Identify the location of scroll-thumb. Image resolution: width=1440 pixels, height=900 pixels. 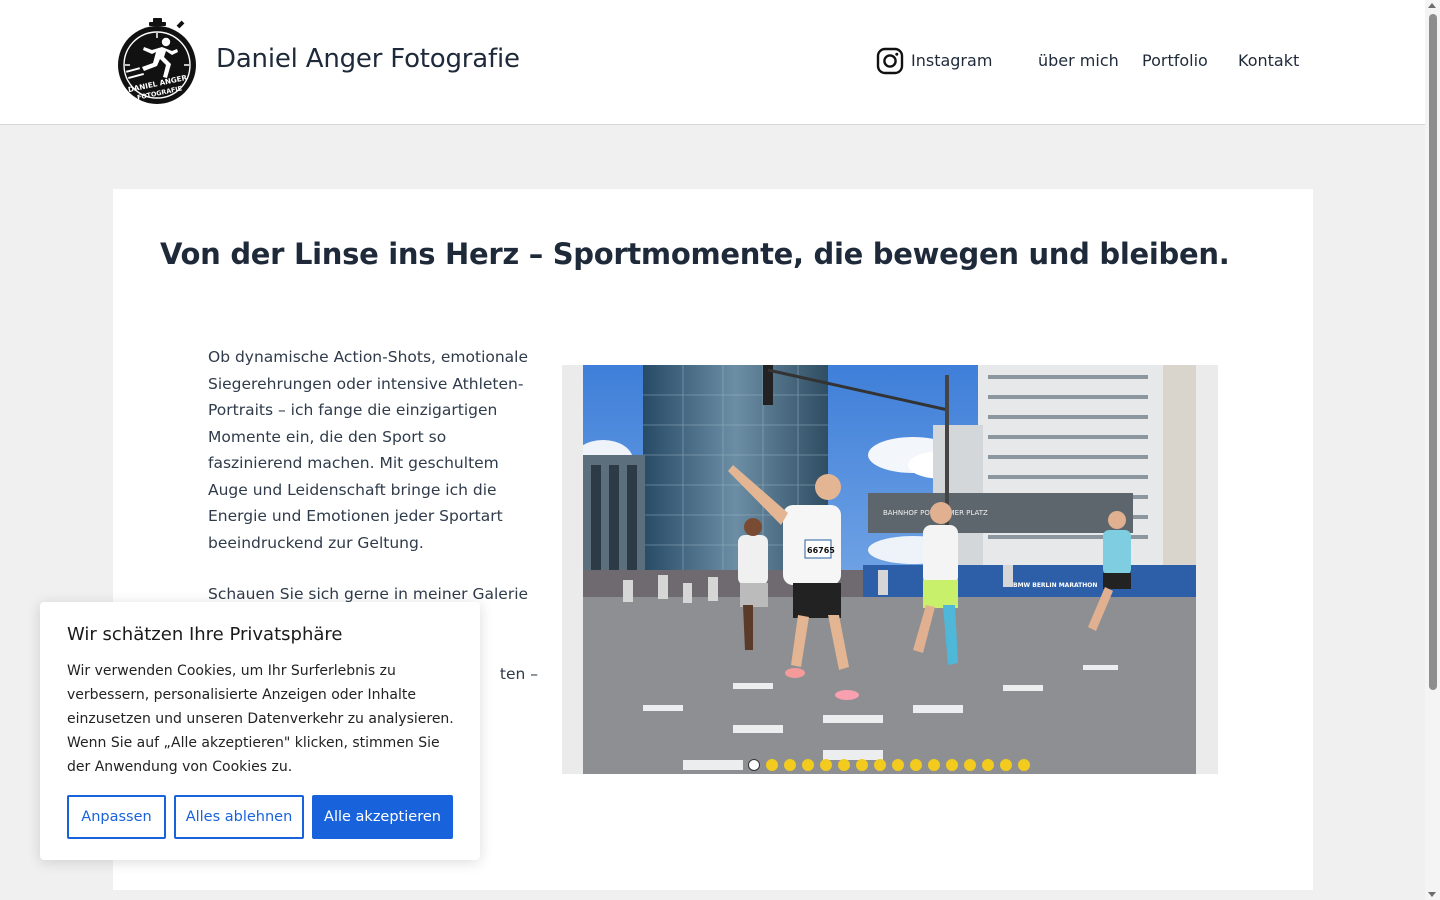
(1433, 352).